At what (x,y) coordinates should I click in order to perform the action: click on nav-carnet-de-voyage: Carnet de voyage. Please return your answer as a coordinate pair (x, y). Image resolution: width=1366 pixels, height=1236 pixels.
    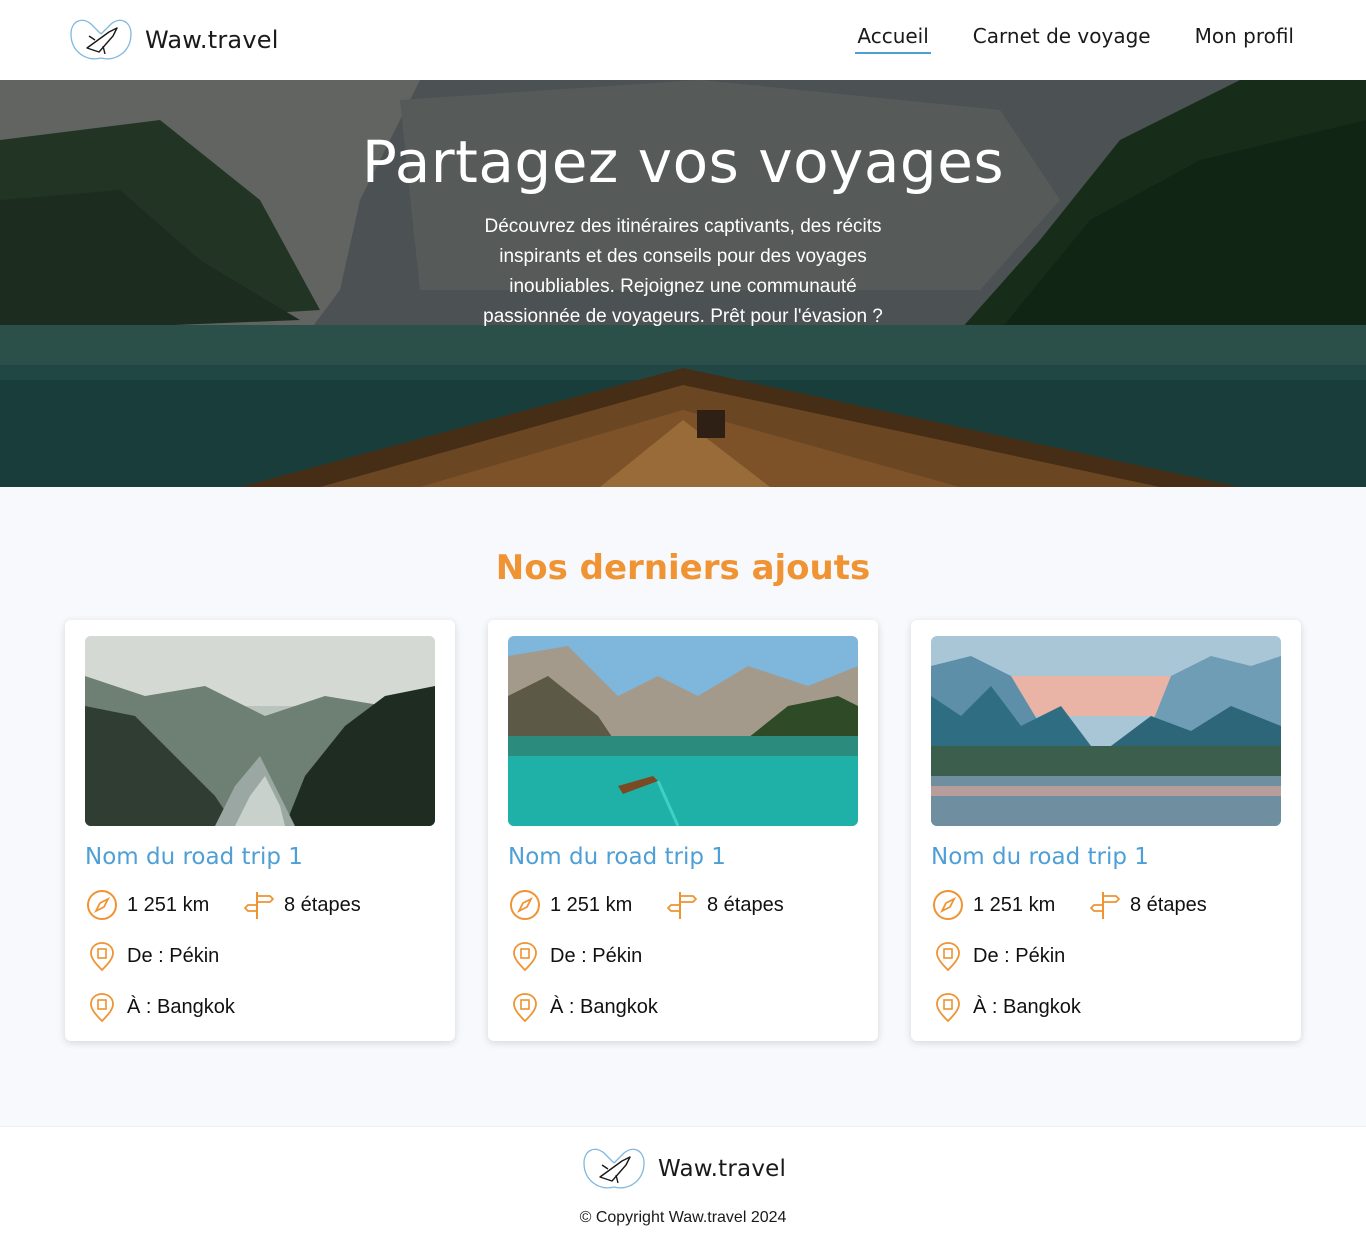
    Looking at the image, I should click on (1062, 39).